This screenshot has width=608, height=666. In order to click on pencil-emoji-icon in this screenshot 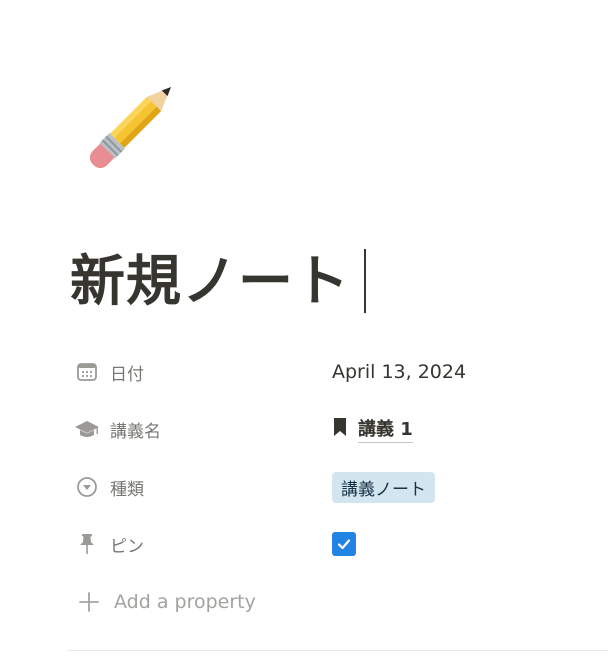, I will do `click(130, 128)`.